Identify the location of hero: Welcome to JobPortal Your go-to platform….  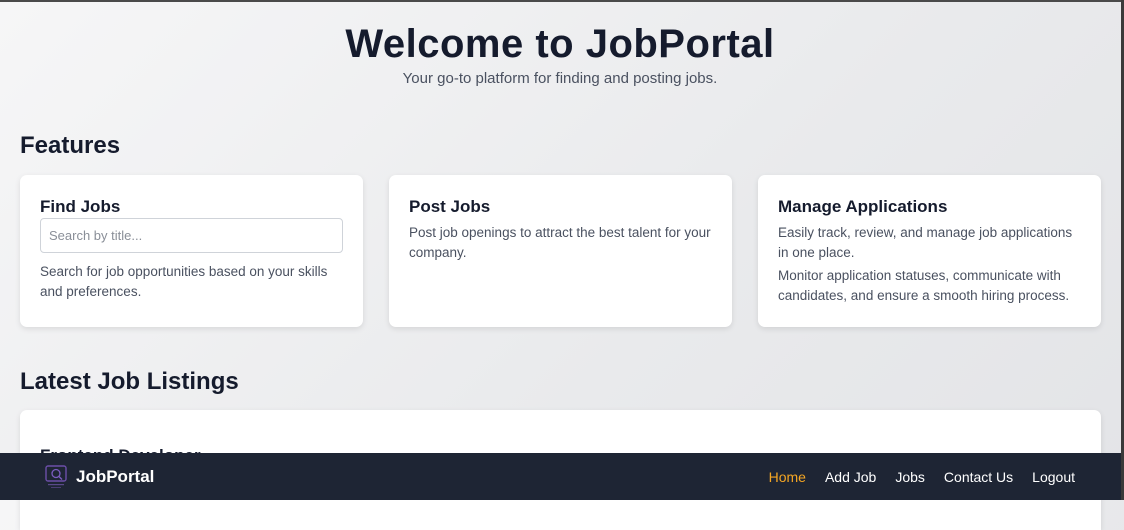
(560, 53).